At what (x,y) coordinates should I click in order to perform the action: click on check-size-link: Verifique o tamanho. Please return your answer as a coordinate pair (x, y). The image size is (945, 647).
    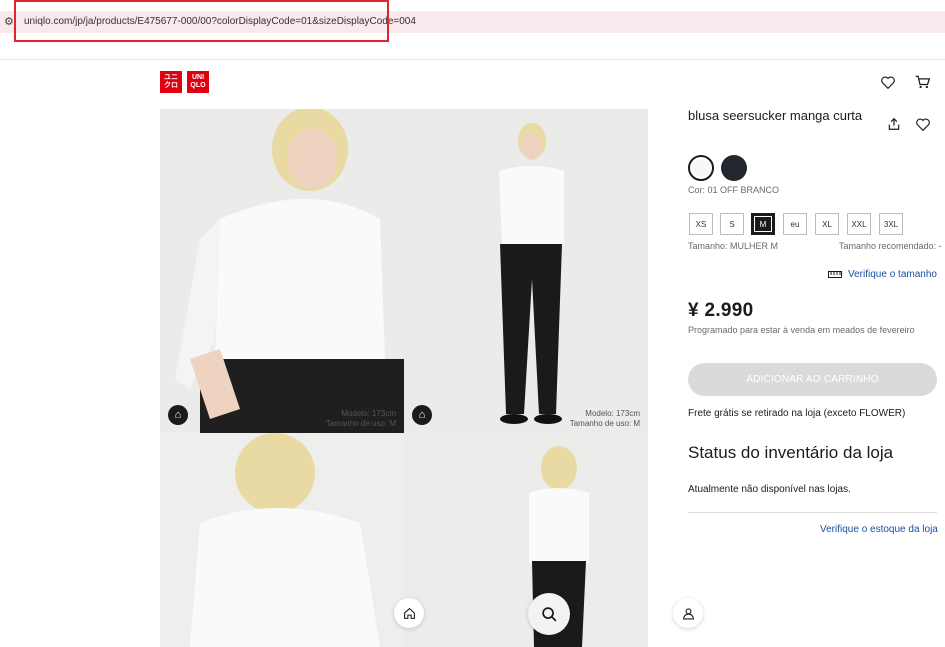
    Looking at the image, I should click on (882, 274).